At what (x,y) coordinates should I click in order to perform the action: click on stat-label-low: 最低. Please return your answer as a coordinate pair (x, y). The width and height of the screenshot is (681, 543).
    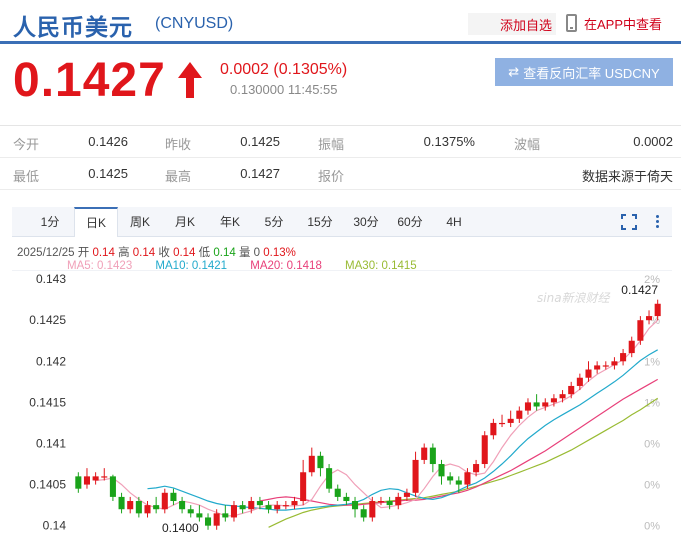
    Looking at the image, I should click on (26, 176).